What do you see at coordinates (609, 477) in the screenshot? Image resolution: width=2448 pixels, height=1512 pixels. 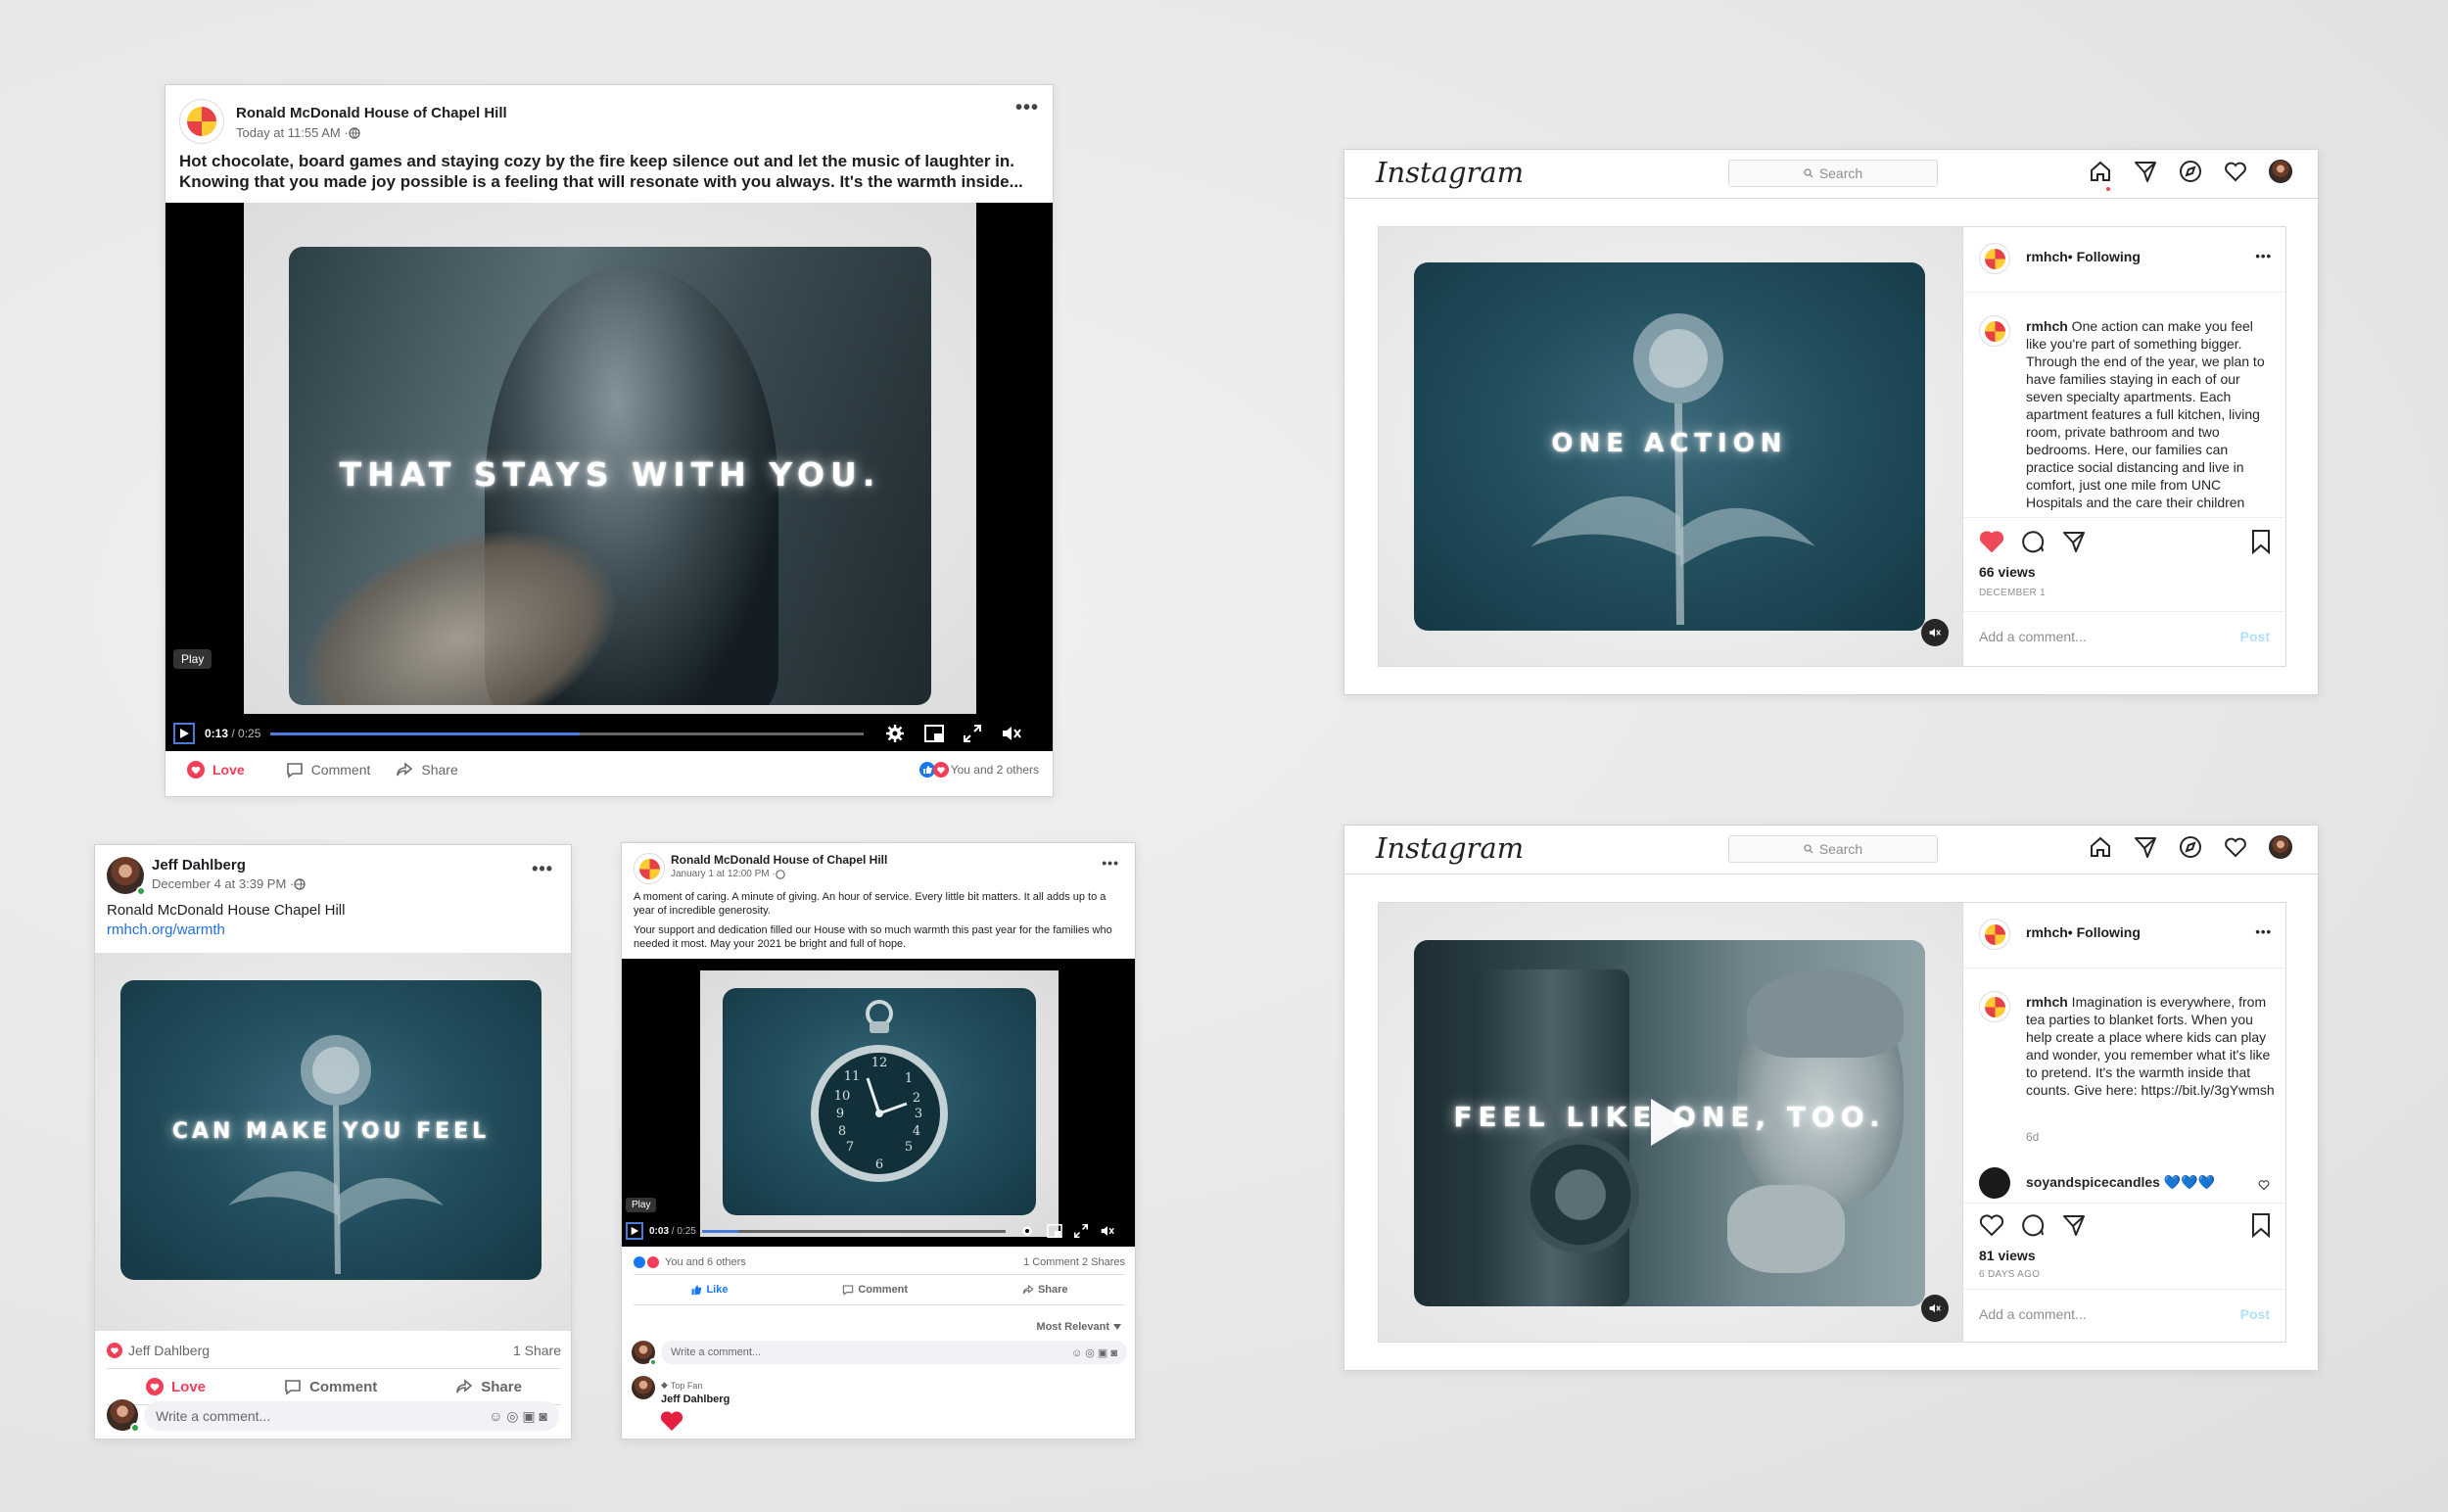 I see `video-player: THAT STAYS WITH YOU. Play 0:13 / 0:25` at bounding box center [609, 477].